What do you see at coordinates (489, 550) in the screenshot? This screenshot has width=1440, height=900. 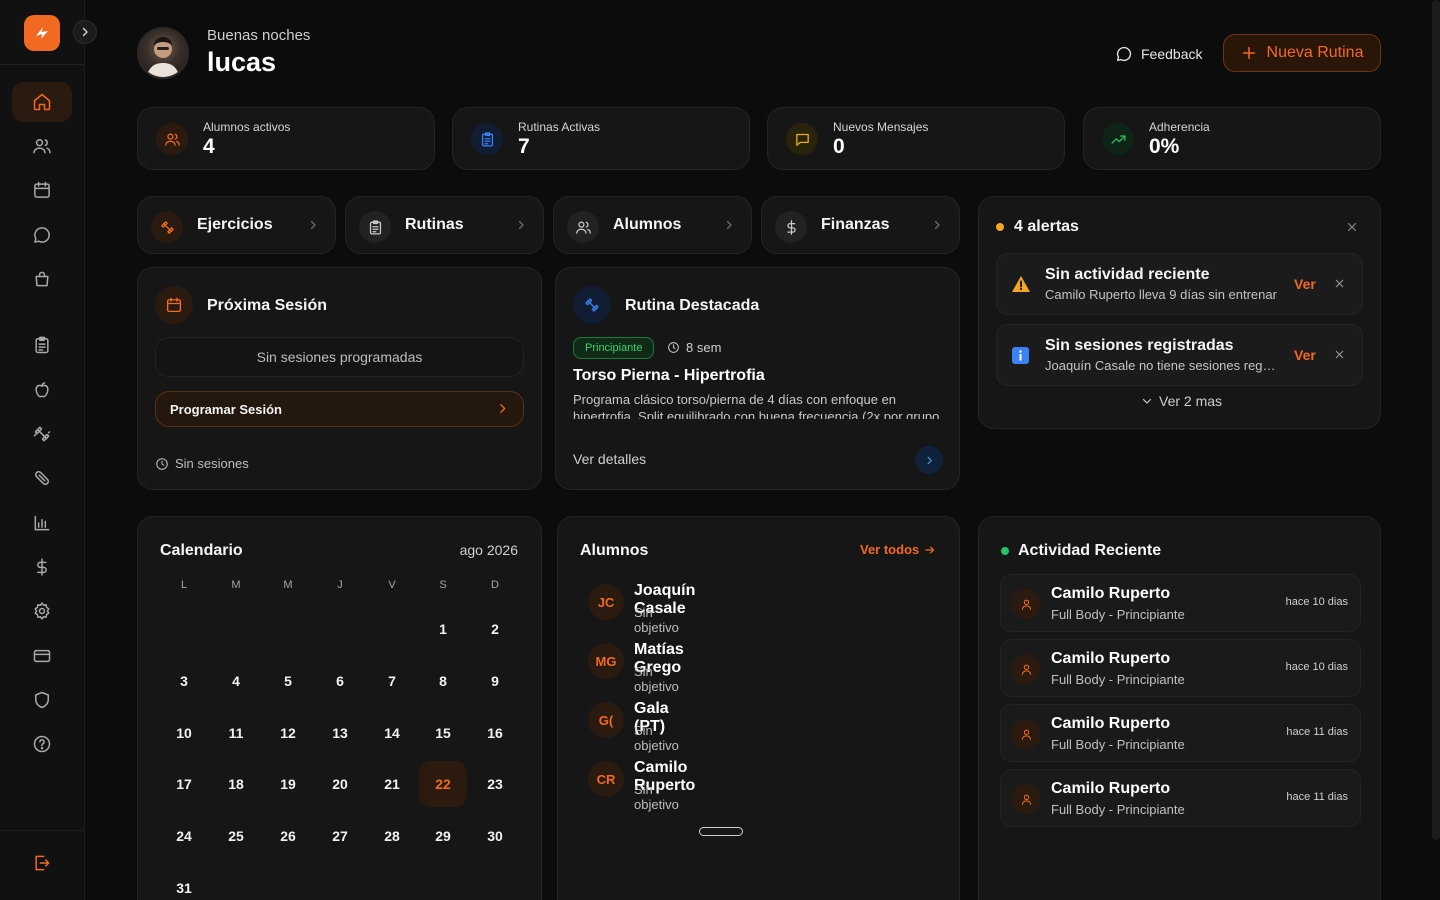 I see `calendar-month: ago 2026` at bounding box center [489, 550].